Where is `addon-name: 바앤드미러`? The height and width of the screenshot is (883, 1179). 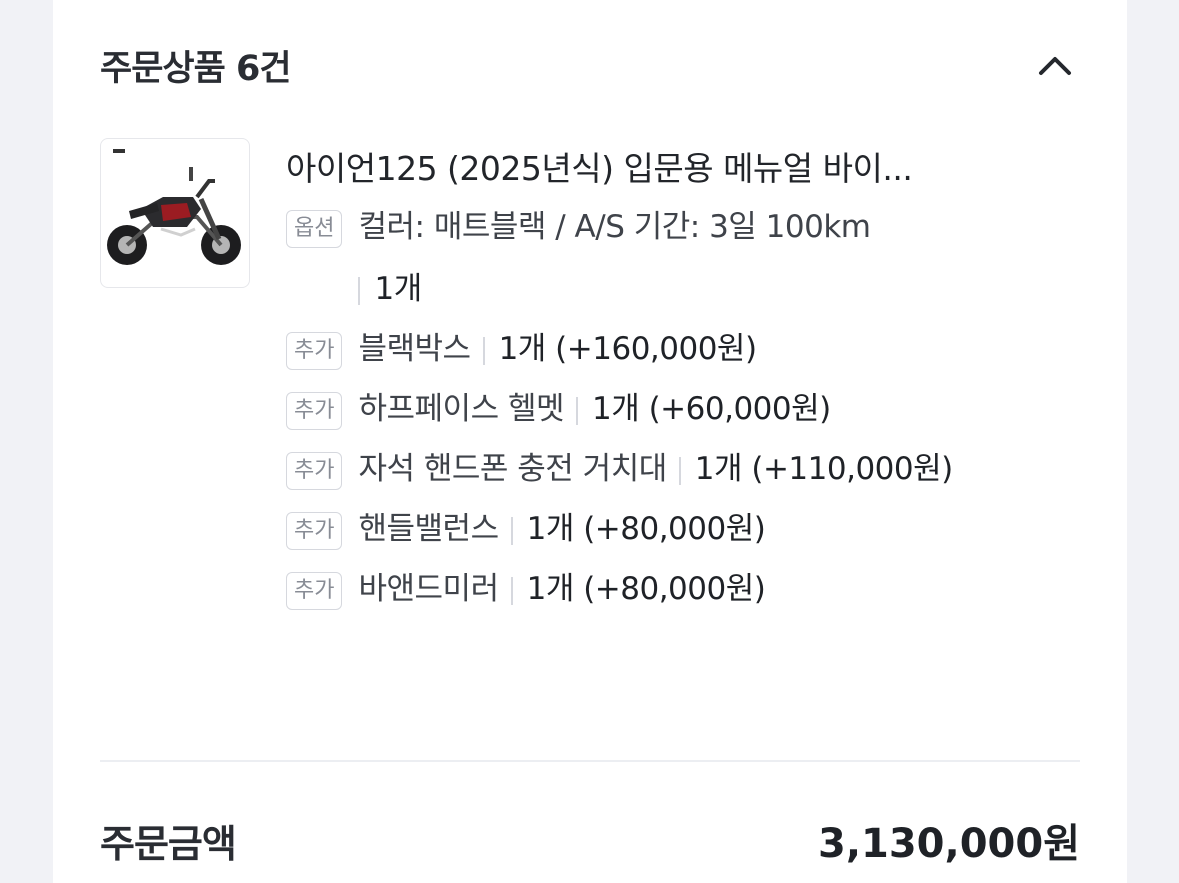
addon-name: 바앤드미러 is located at coordinates (428, 589).